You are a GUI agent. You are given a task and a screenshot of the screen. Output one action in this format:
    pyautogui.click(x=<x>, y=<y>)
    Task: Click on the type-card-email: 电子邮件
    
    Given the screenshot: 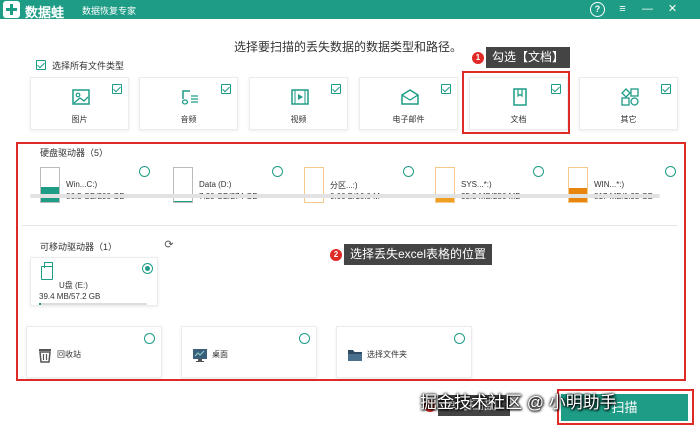 What is the action you would take?
    pyautogui.click(x=408, y=103)
    